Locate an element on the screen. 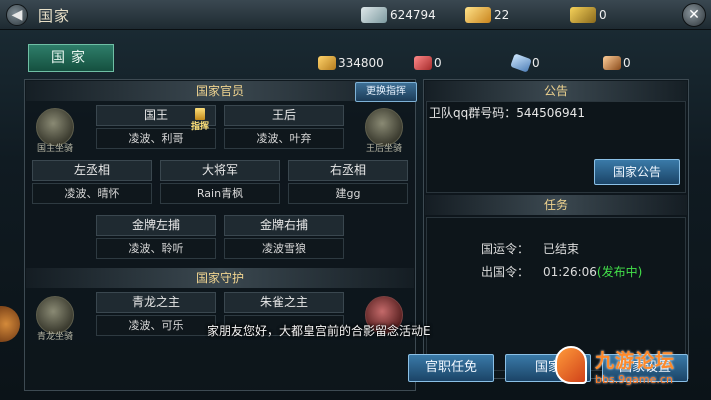  post-title: 金牌左捕 is located at coordinates (156, 225).